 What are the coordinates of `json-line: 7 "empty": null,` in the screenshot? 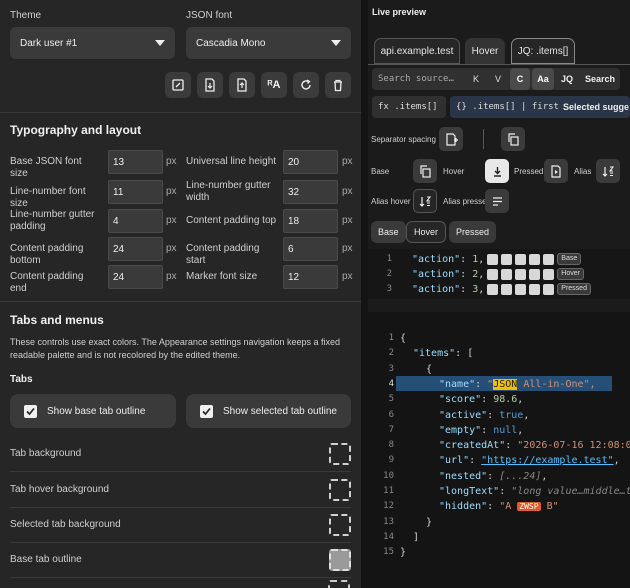 It's located at (499, 430).